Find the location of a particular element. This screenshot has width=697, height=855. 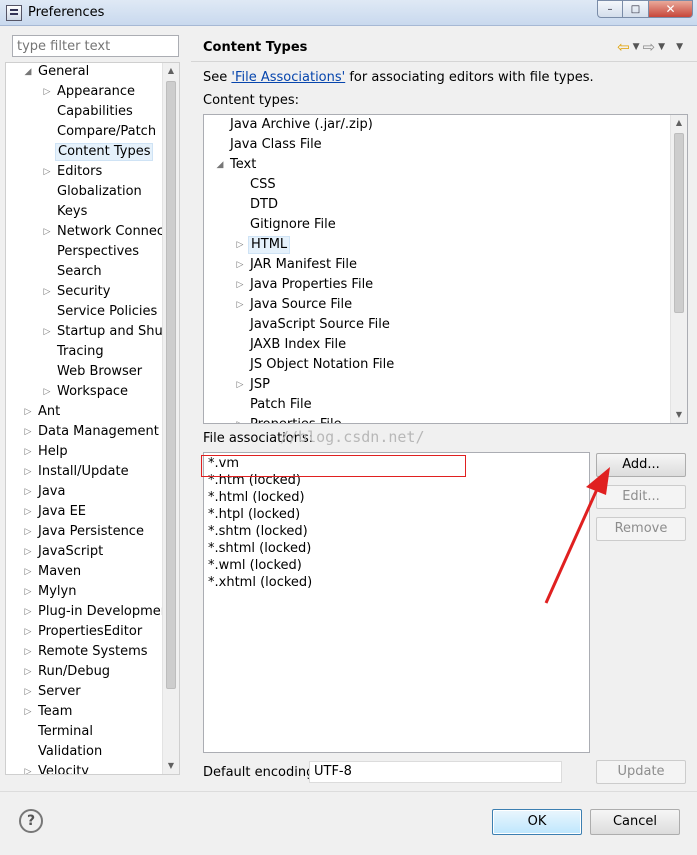

tree-item: Compare/Patch is located at coordinates (84, 133).